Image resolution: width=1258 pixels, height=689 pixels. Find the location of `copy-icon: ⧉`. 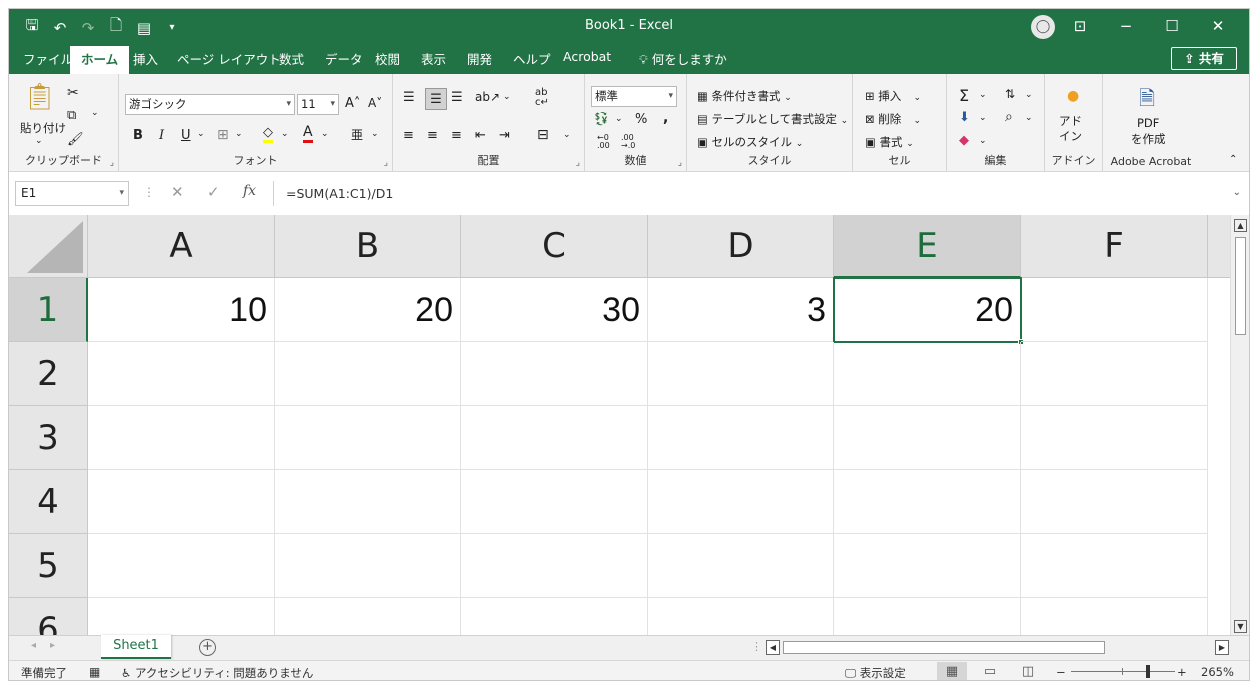

copy-icon: ⧉ is located at coordinates (71, 115).